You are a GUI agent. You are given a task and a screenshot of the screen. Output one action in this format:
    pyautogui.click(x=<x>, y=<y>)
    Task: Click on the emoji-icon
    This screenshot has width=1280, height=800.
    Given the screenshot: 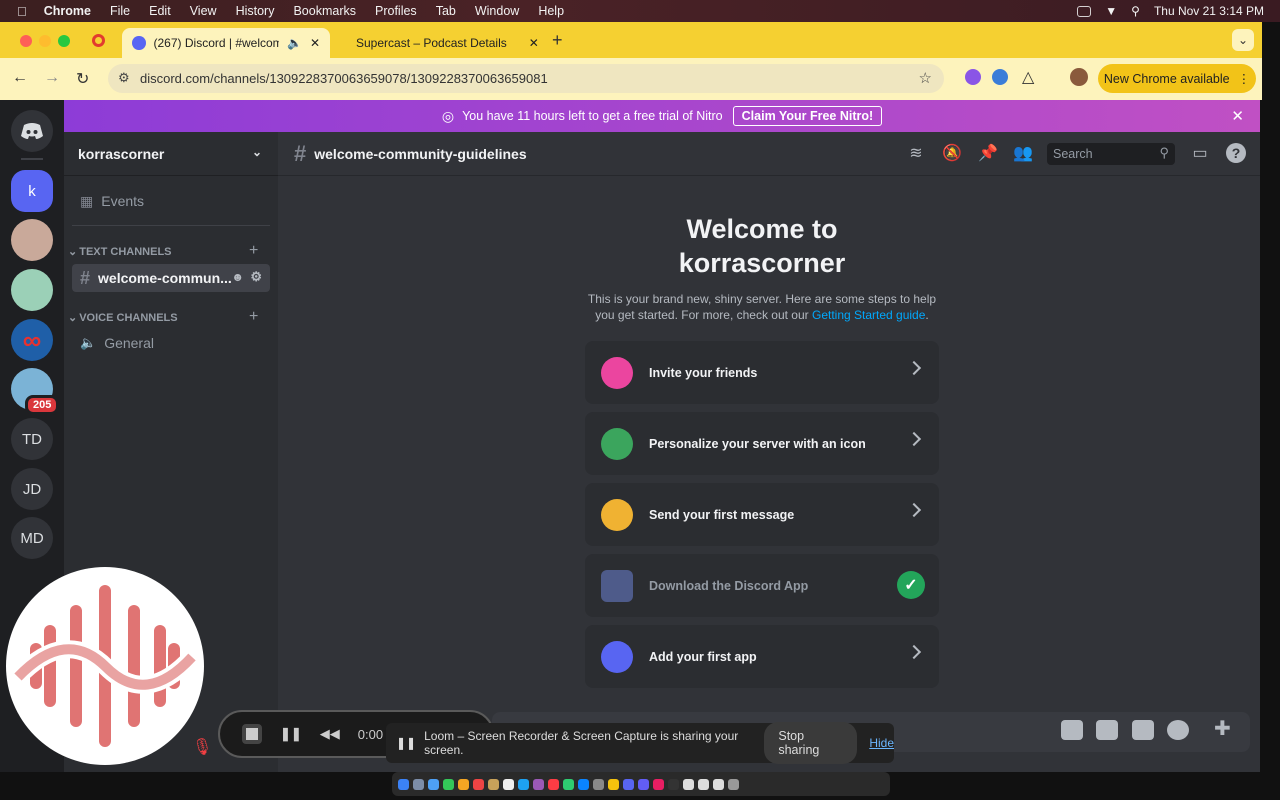 What is the action you would take?
    pyautogui.click(x=1178, y=730)
    